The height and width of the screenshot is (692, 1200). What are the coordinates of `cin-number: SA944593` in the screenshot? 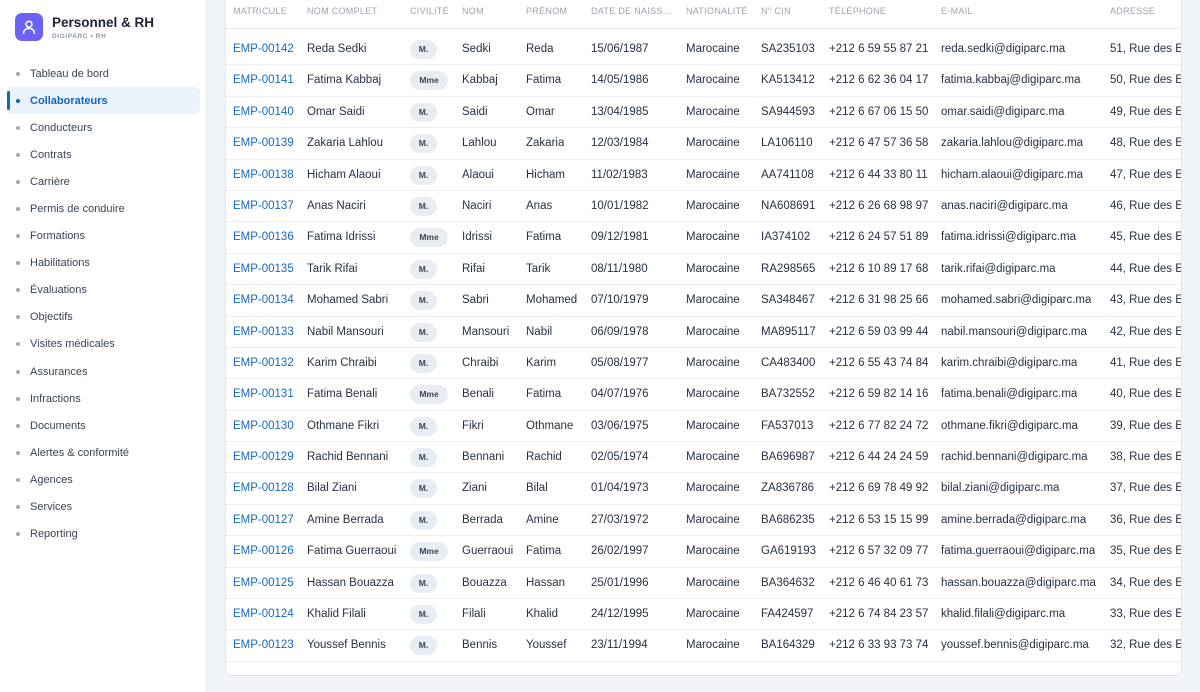 It's located at (788, 111).